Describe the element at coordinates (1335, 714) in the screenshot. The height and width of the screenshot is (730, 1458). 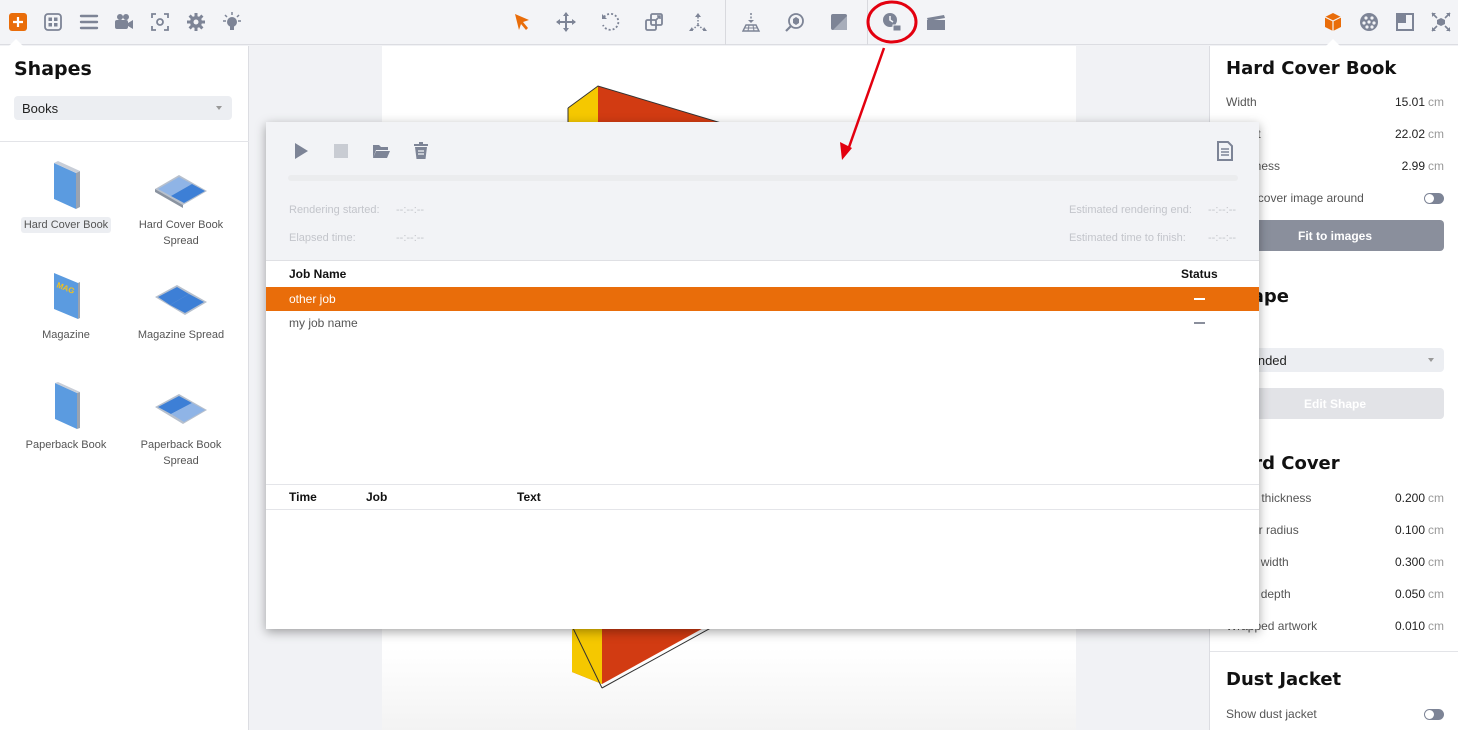
I see `show-dust-jacket-row: Show dust jacket` at that location.